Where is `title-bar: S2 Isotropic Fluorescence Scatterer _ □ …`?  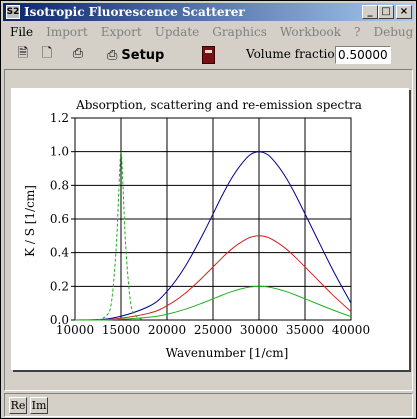
title-bar: S2 Isotropic Fluorescence Scatterer _ □ … is located at coordinates (208, 12).